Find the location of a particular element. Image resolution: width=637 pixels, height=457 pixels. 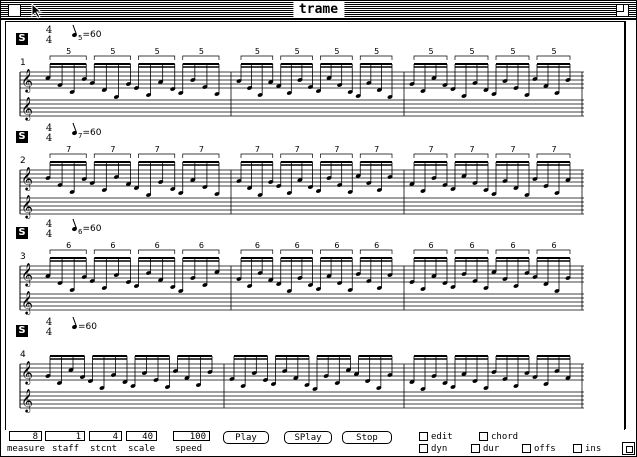

arrow-cursor-icon is located at coordinates (37, 11).